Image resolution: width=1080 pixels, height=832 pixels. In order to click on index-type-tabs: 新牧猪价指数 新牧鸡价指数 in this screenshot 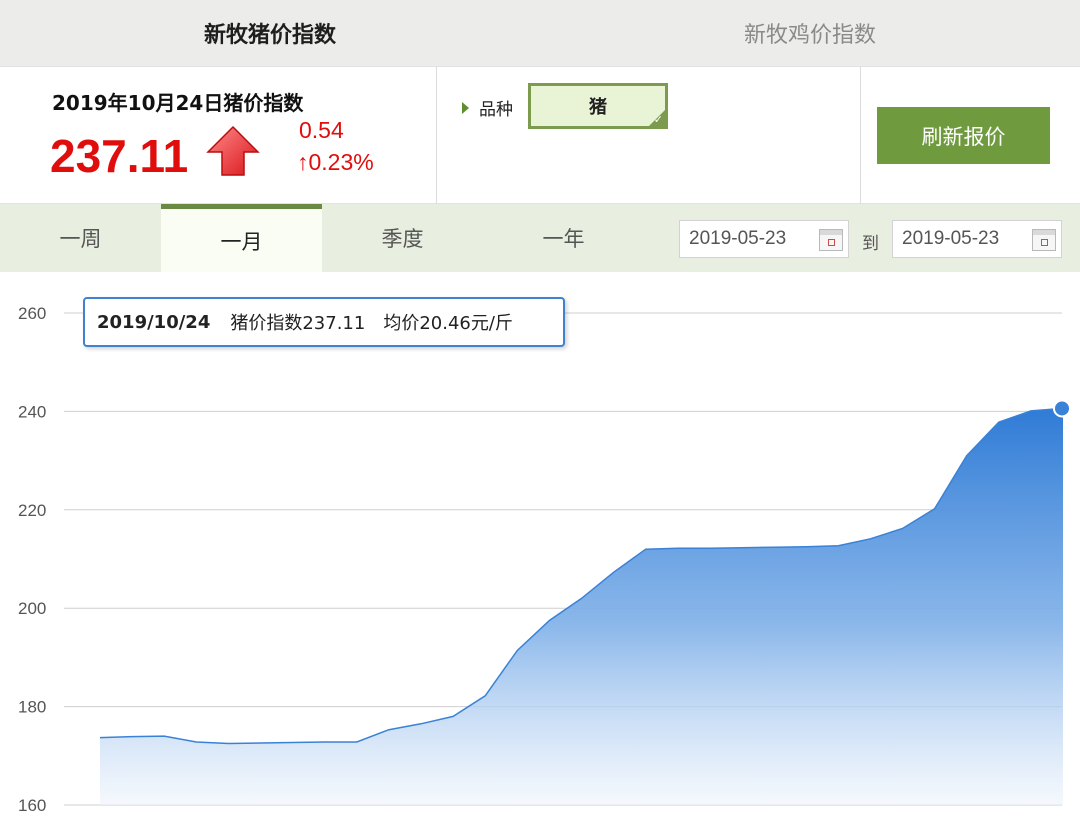, I will do `click(540, 33)`.